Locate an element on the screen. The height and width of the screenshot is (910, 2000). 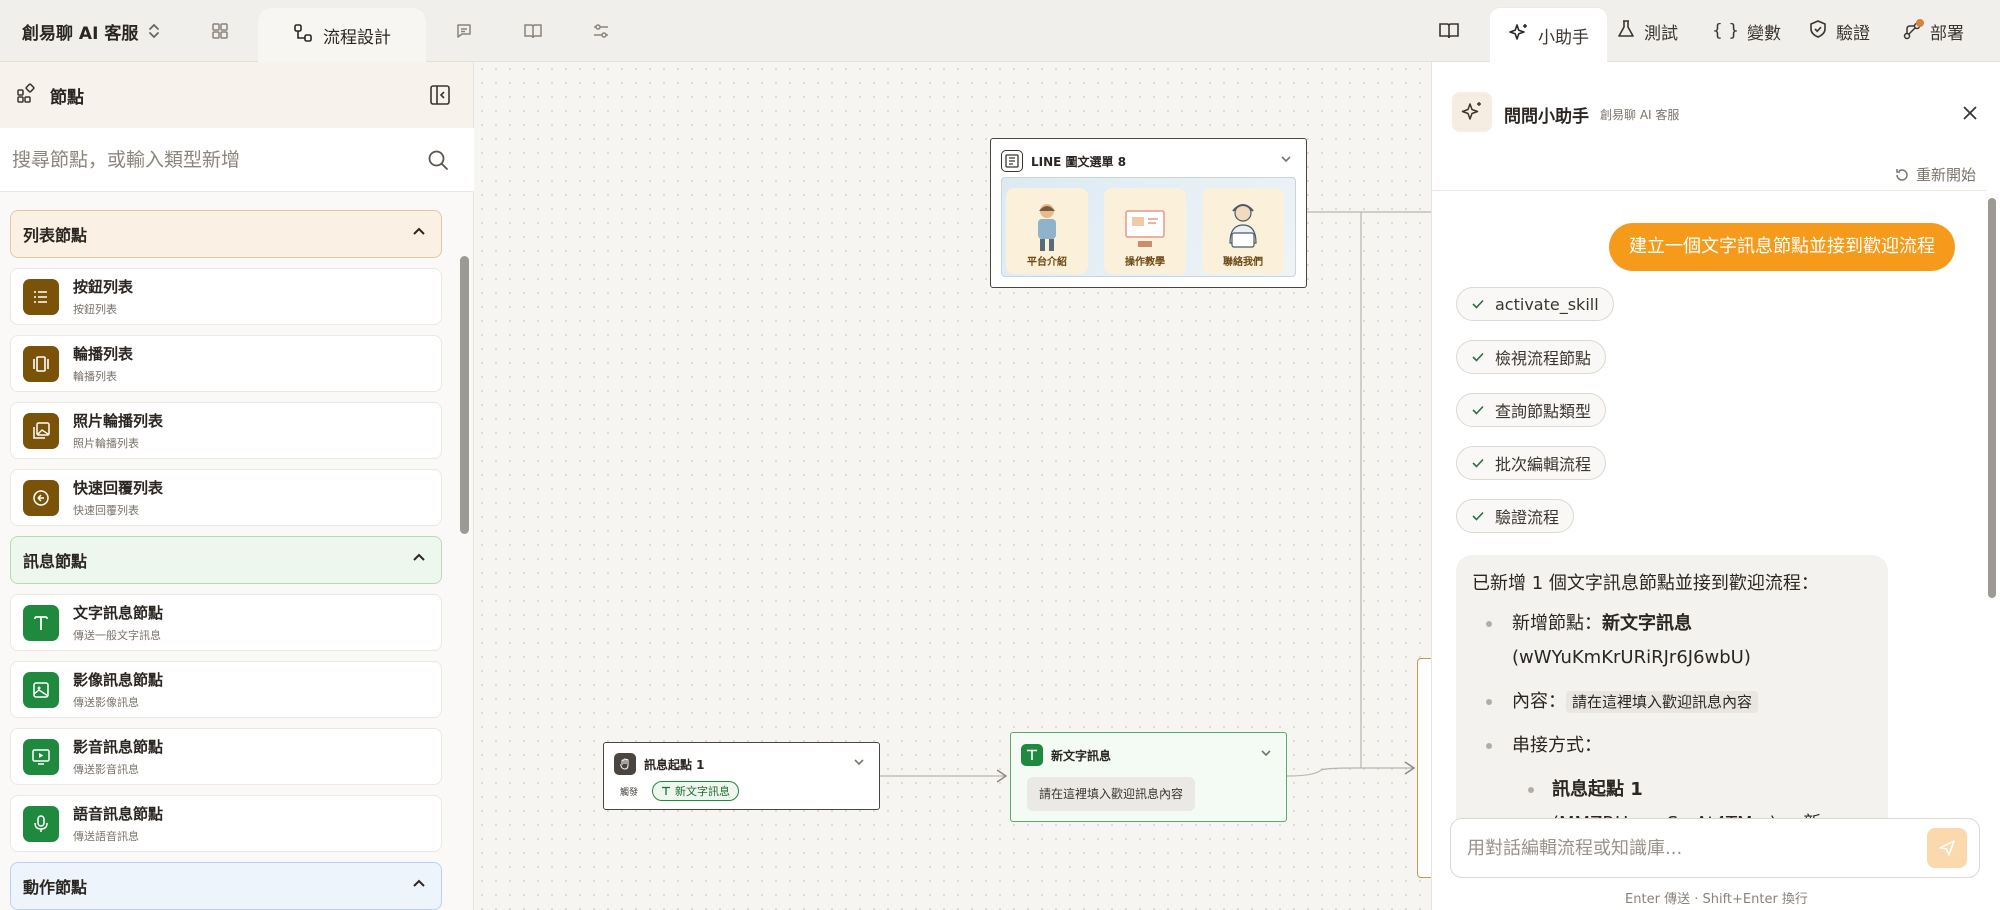
start-node-title: 訊息起點 1 is located at coordinates (674, 764).